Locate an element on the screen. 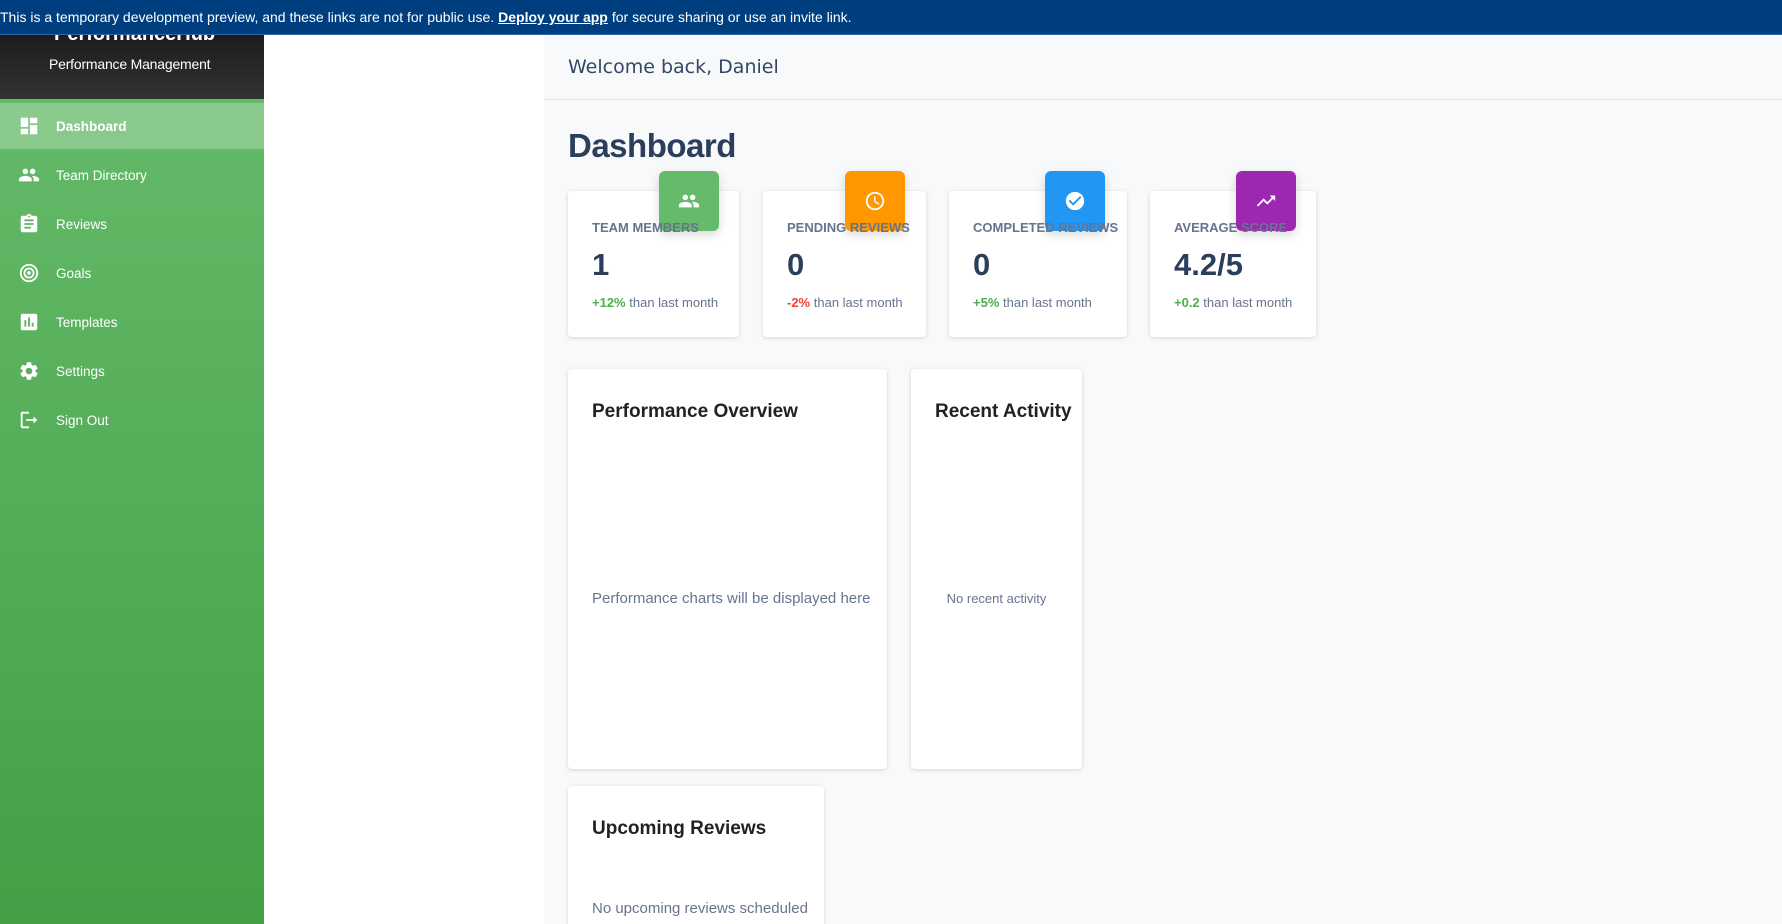 The image size is (1782, 924). stat-label: Team Members is located at coordinates (645, 227).